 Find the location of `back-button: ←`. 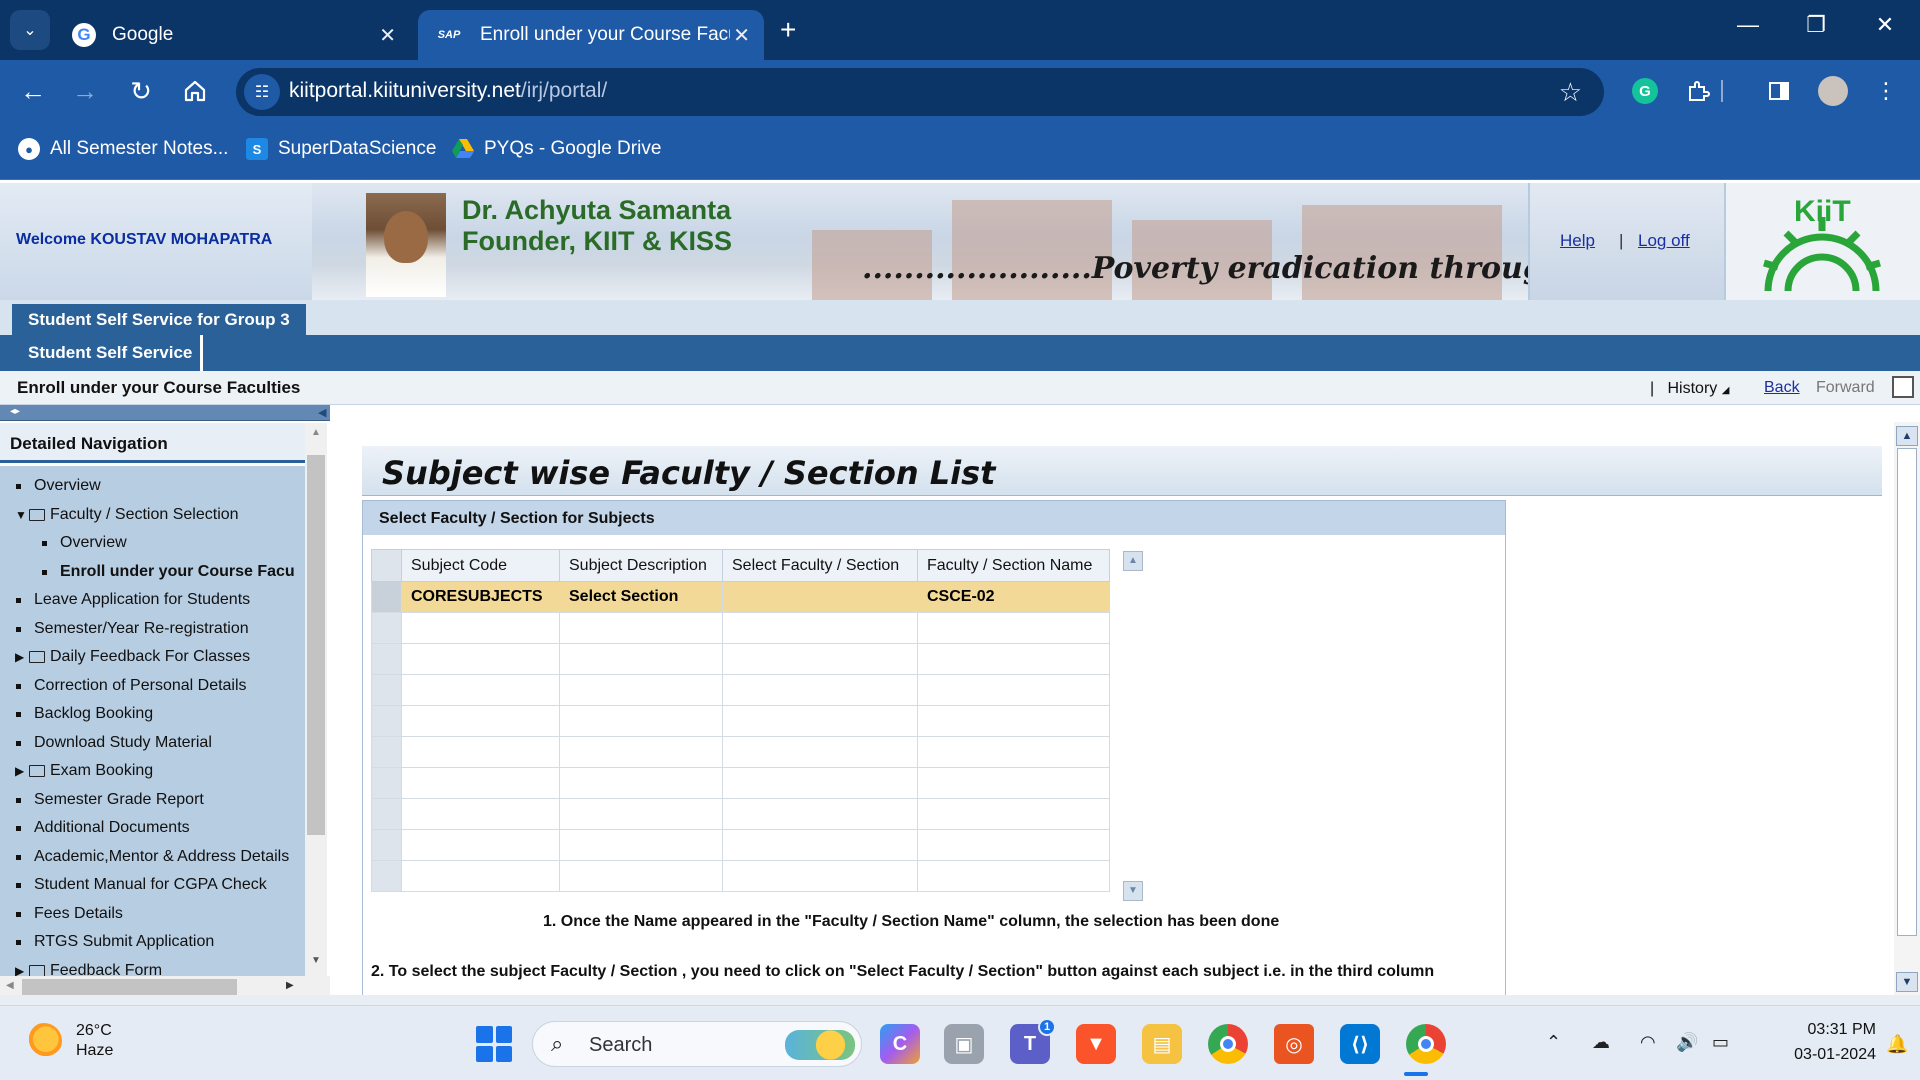

back-button: ← is located at coordinates (33, 91).